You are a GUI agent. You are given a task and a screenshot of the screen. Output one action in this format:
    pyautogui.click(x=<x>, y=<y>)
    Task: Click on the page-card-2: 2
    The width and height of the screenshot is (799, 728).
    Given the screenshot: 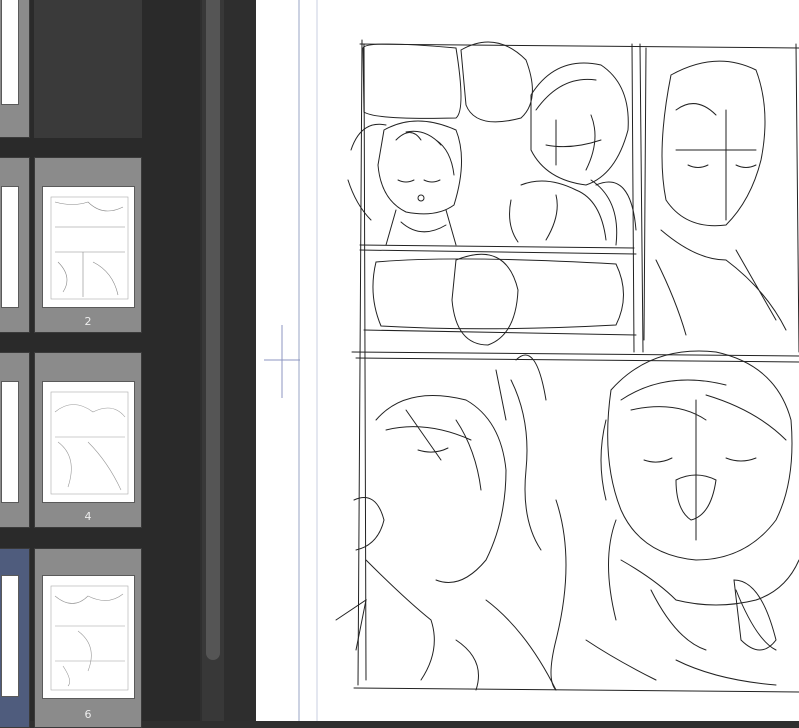 What is the action you would take?
    pyautogui.click(x=88, y=245)
    